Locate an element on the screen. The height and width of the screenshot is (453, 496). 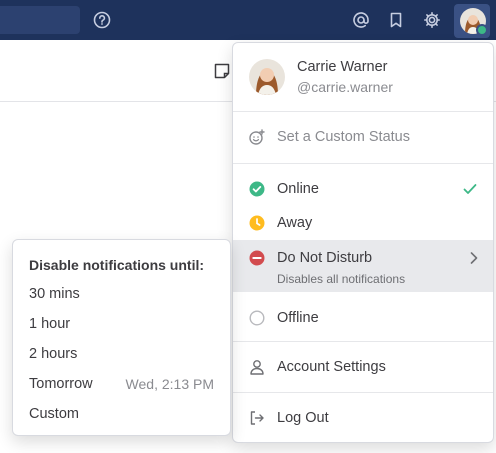
mention-icon is located at coordinates (361, 20).